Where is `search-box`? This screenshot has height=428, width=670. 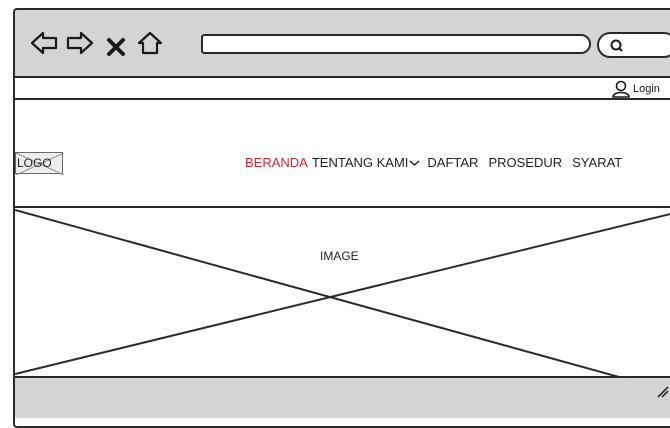 search-box is located at coordinates (633, 45).